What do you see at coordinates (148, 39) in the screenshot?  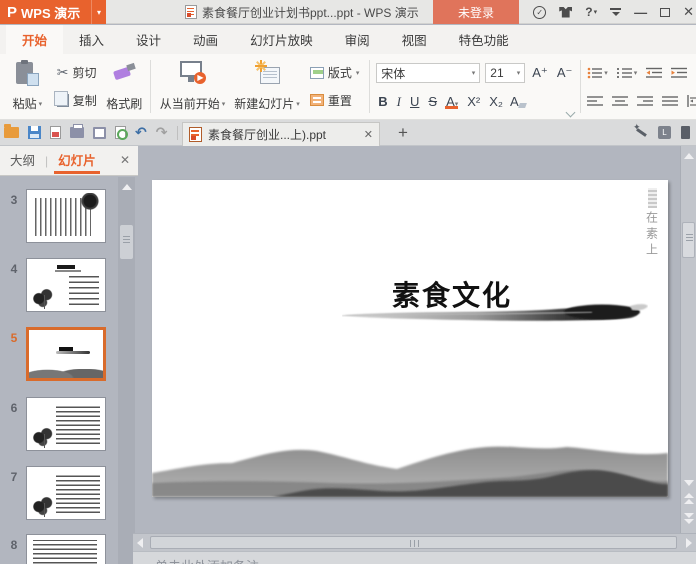 I see `tab-design: 设计` at bounding box center [148, 39].